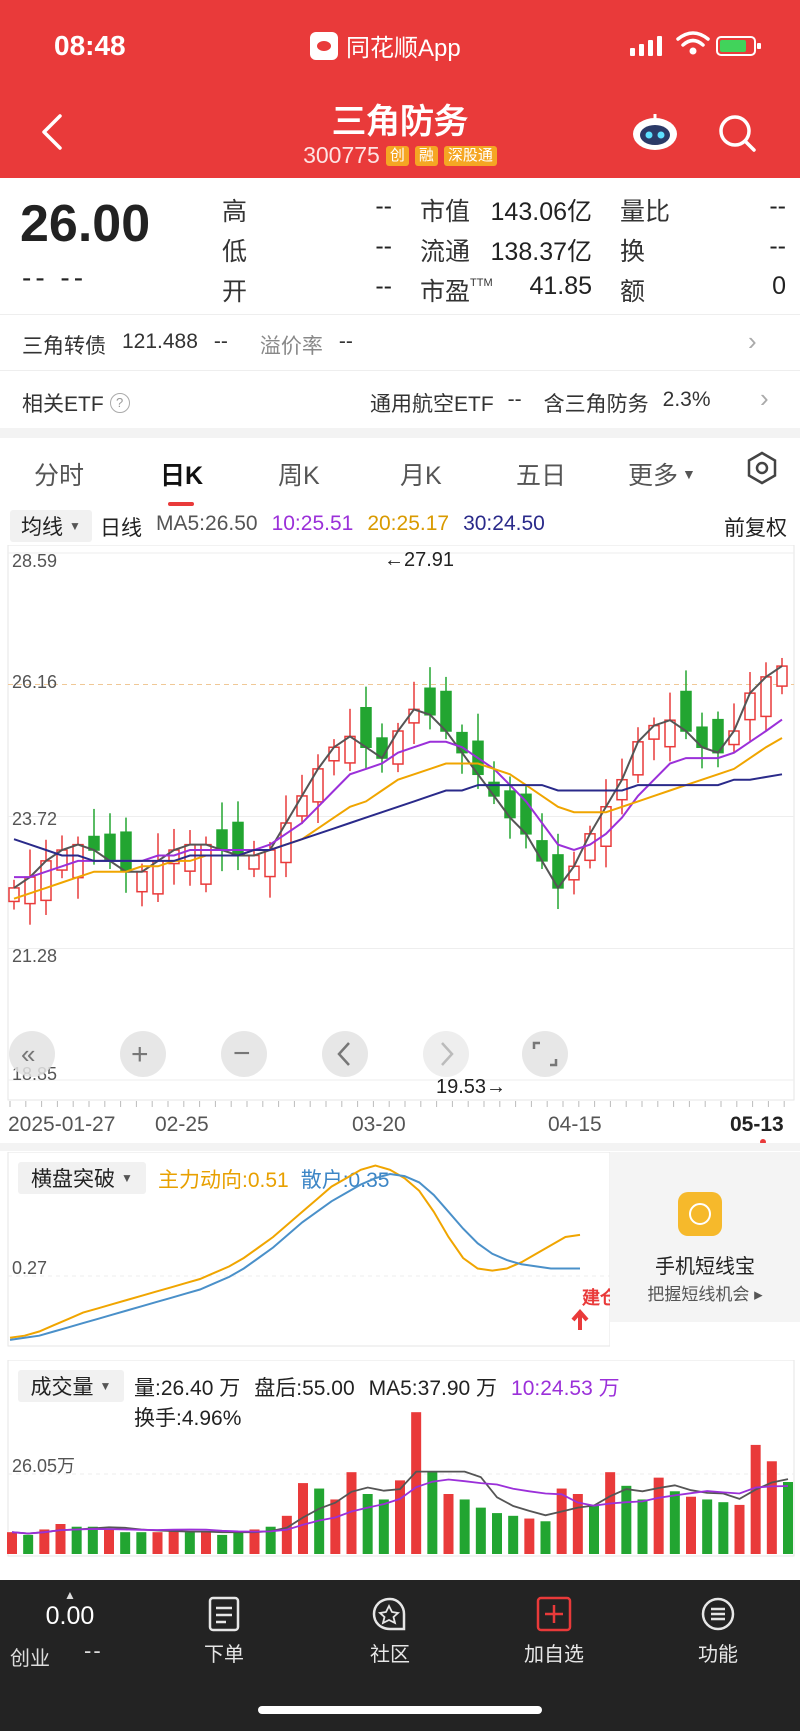 This screenshot has width=800, height=1731. I want to click on zoom-out-button: −, so click(244, 1054).